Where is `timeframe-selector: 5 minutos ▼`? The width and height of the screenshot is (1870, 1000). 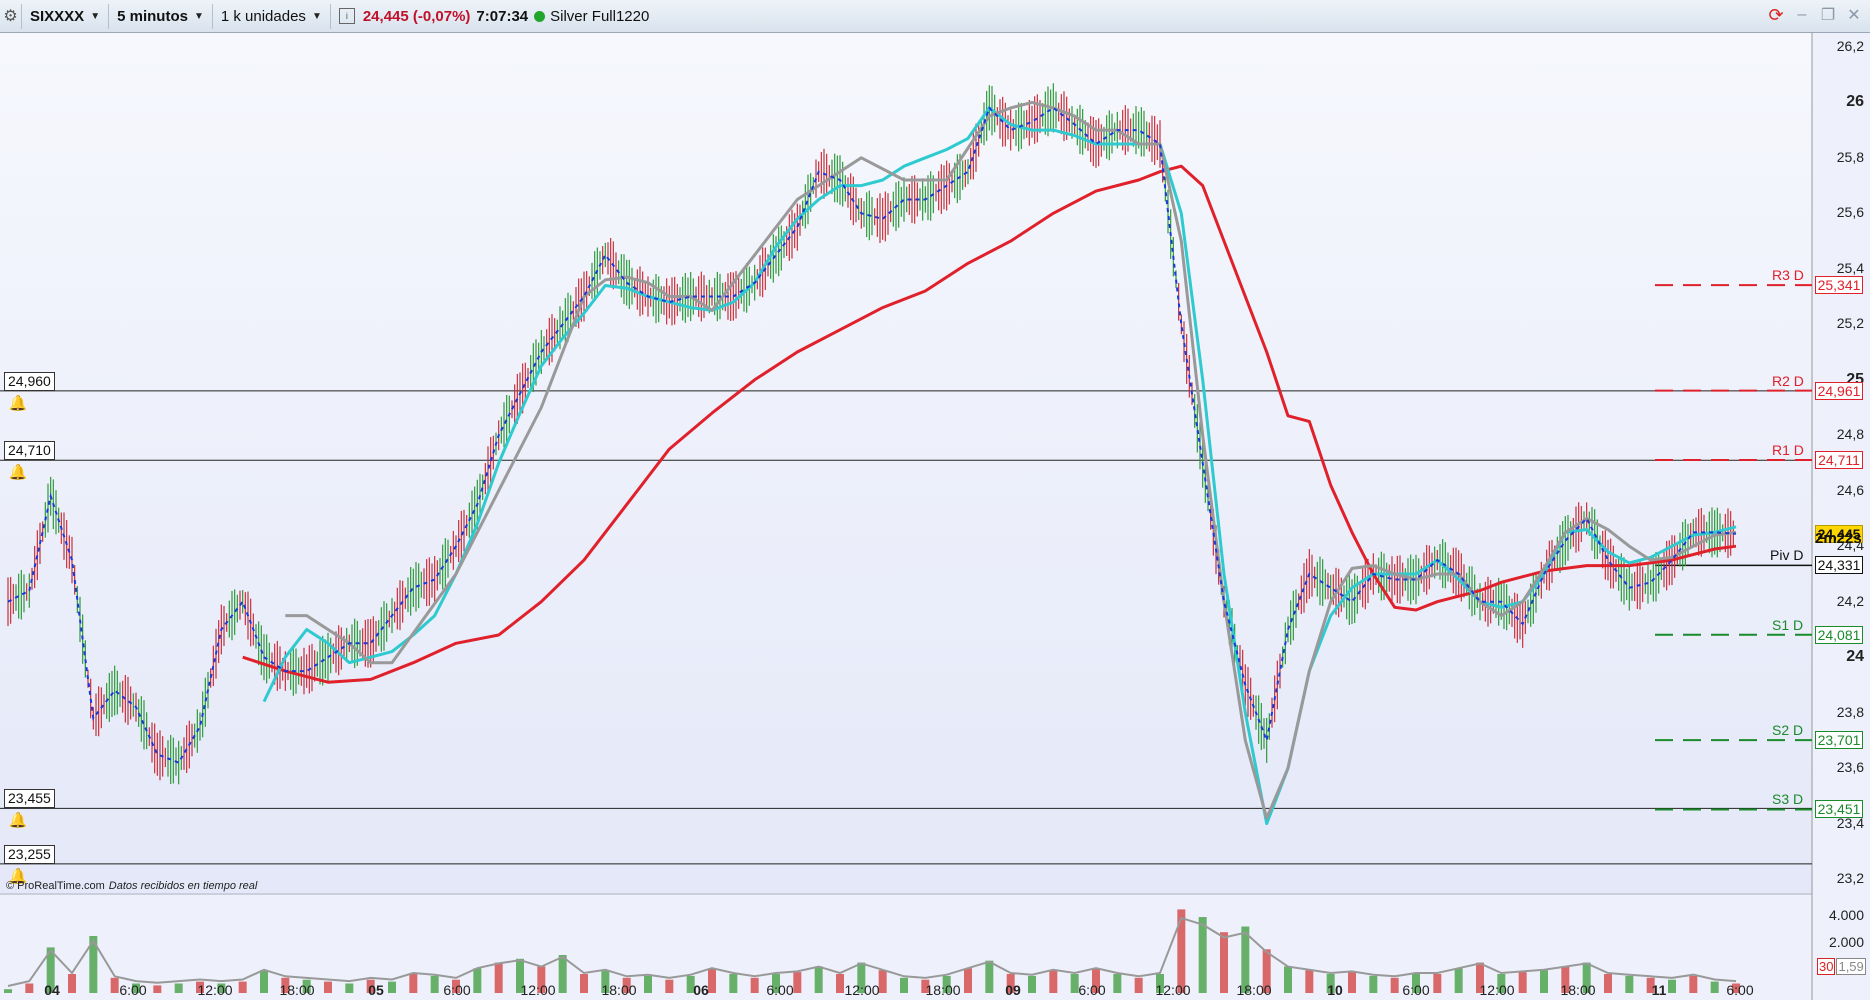
timeframe-selector: 5 minutos ▼ is located at coordinates (161, 16).